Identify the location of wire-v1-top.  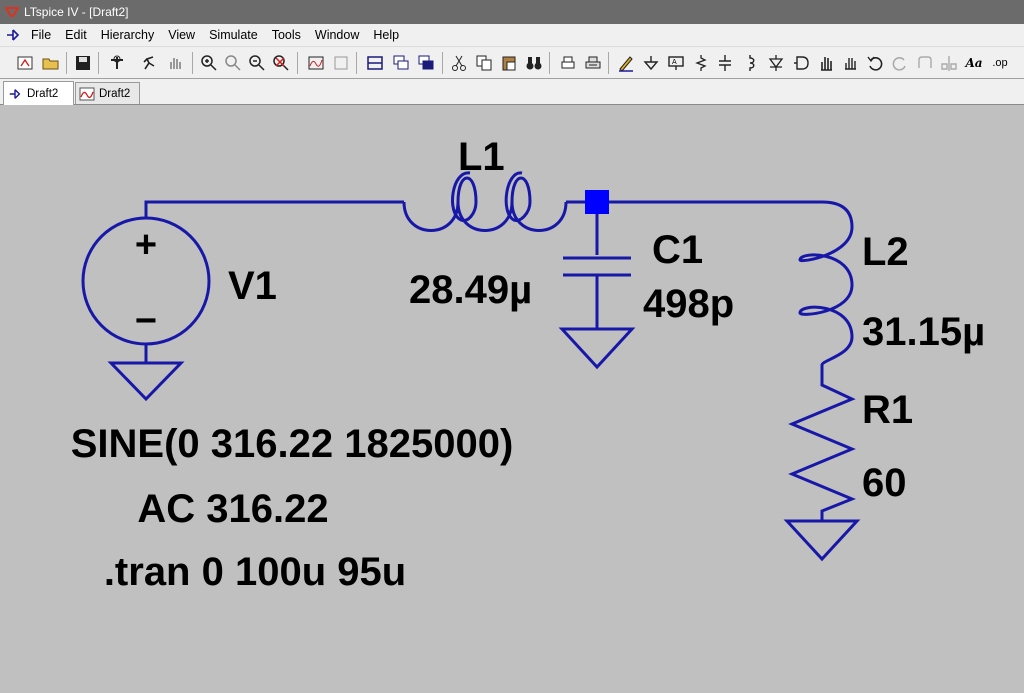
(274, 208).